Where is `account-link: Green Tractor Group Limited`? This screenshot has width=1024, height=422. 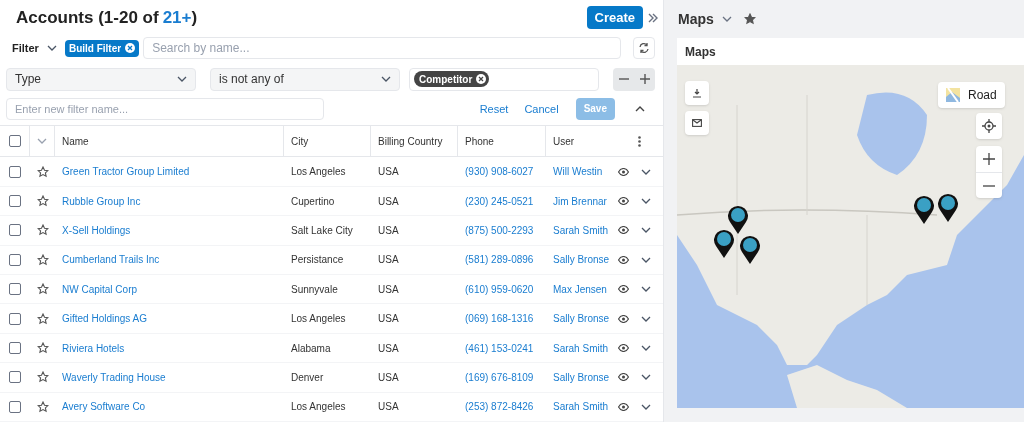 account-link: Green Tractor Group Limited is located at coordinates (126, 172).